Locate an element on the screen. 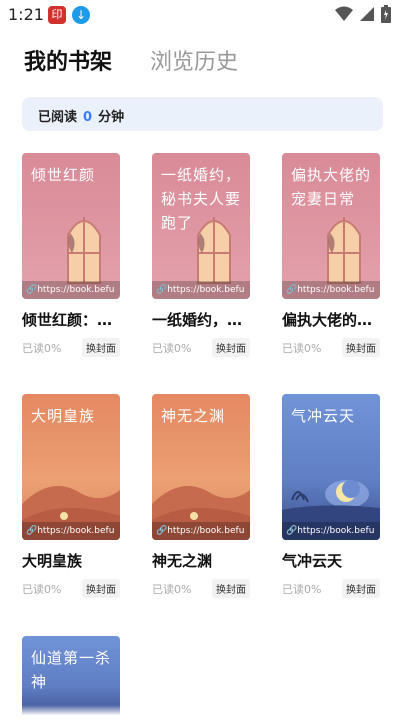 The width and height of the screenshot is (405, 720). book-cover: 偏执大佬的宠妻日常 🔗https://book.befu is located at coordinates (331, 226).